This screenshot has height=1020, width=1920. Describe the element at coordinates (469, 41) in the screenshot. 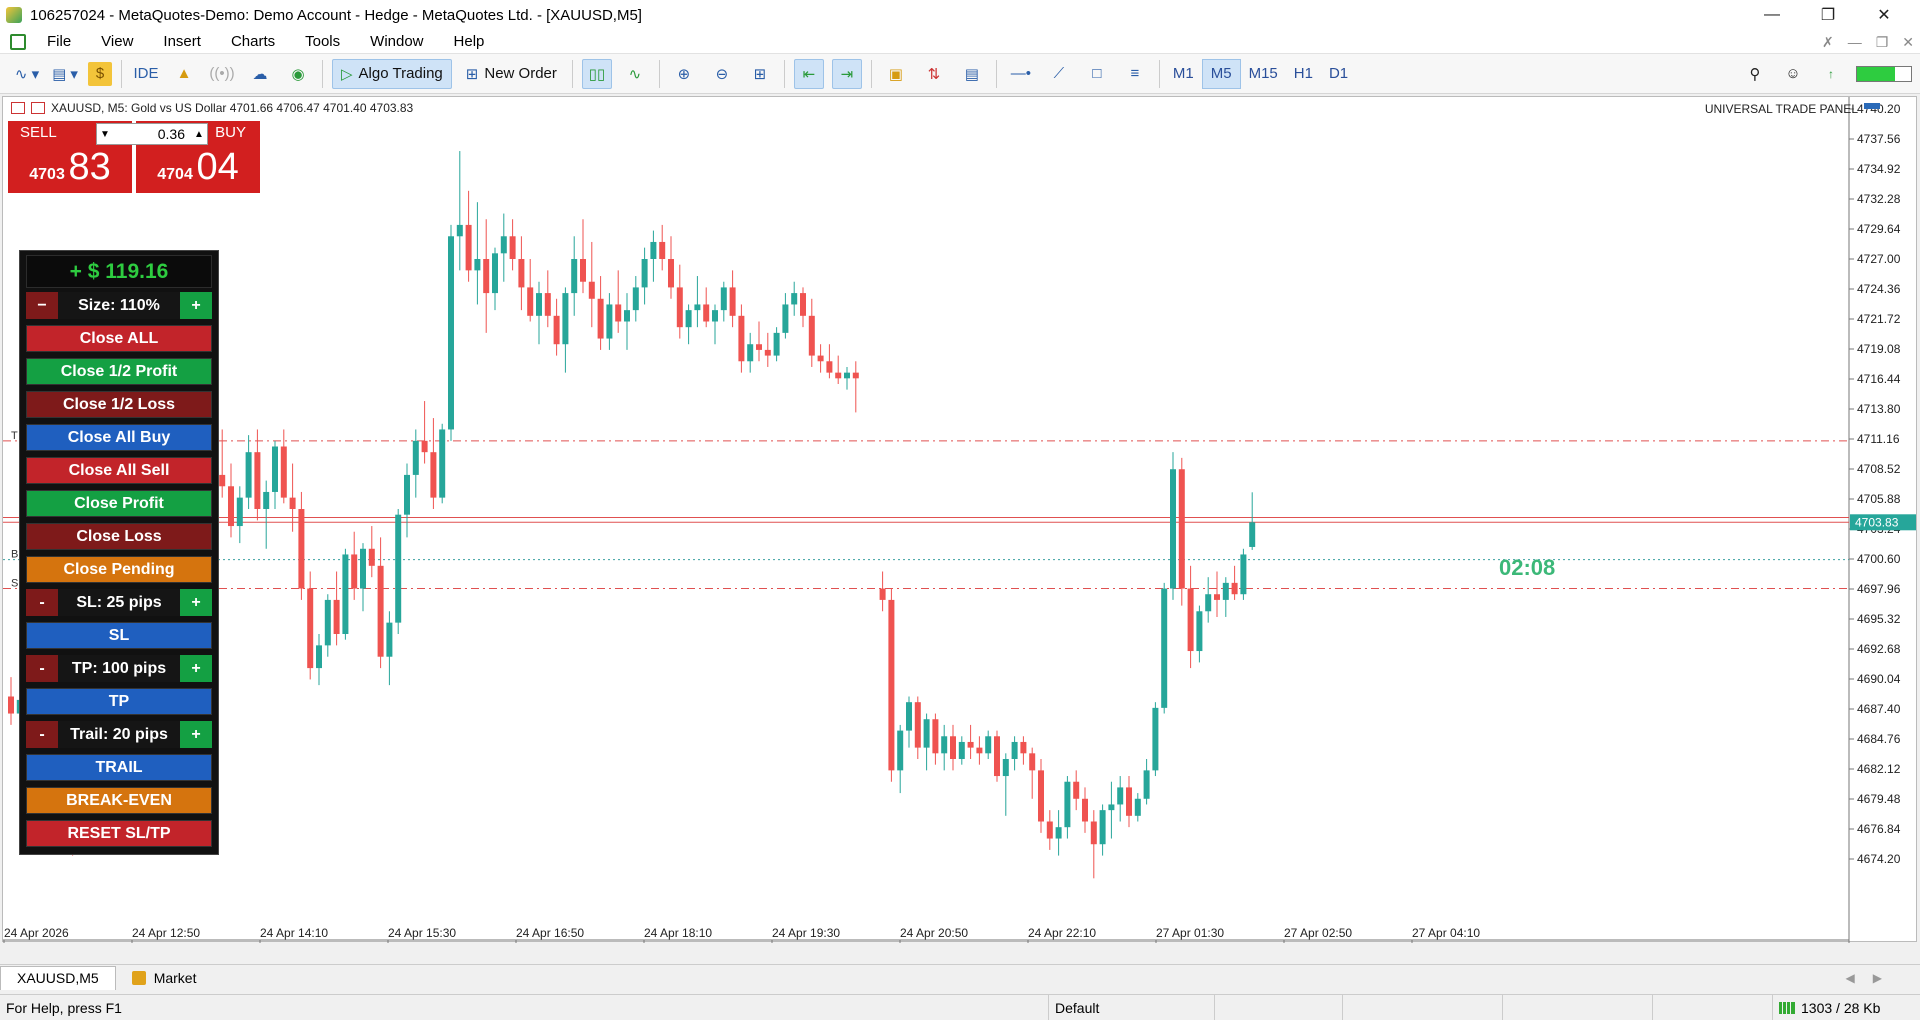

I see `menu-help: Help` at that location.